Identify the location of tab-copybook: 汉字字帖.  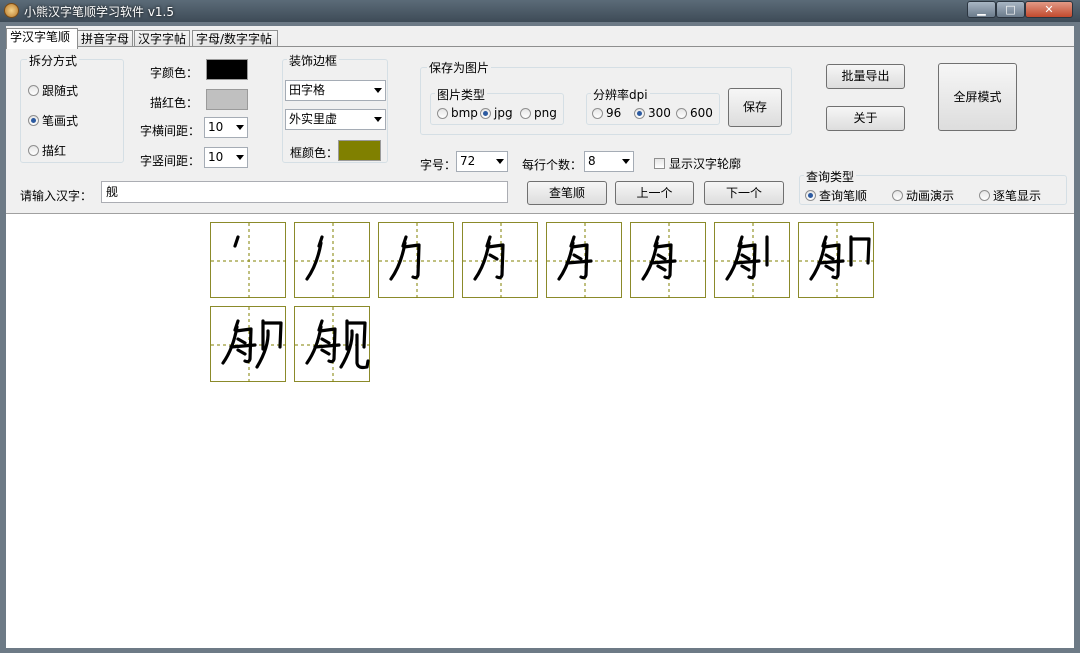
(162, 38).